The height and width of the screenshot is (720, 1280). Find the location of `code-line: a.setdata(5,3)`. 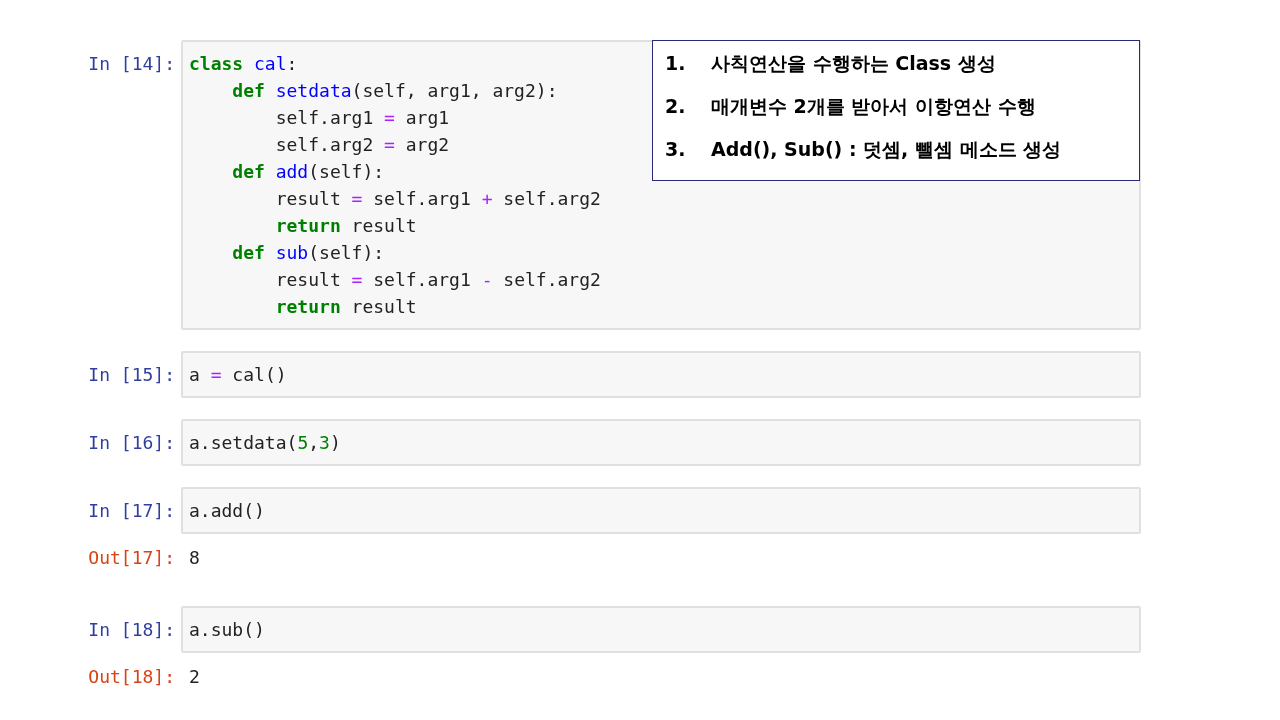

code-line: a.setdata(5,3) is located at coordinates (265, 443).